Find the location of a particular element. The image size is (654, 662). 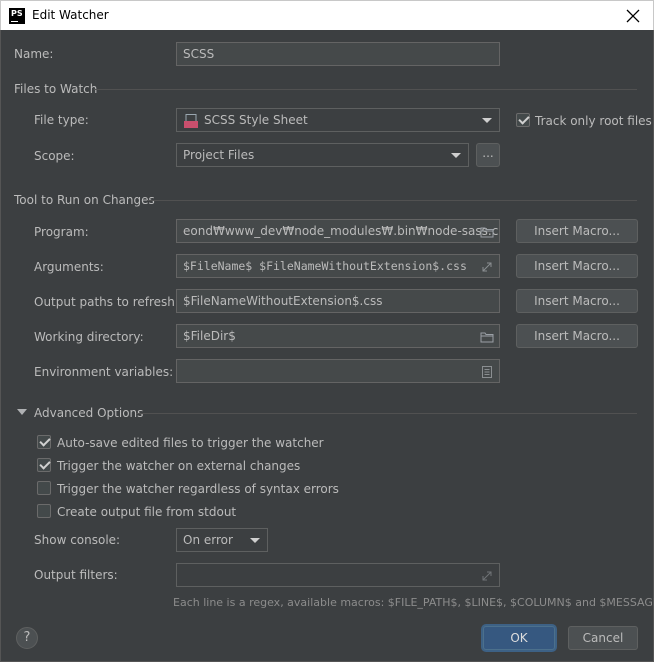

stdout-output-checkbox is located at coordinates (44, 511).